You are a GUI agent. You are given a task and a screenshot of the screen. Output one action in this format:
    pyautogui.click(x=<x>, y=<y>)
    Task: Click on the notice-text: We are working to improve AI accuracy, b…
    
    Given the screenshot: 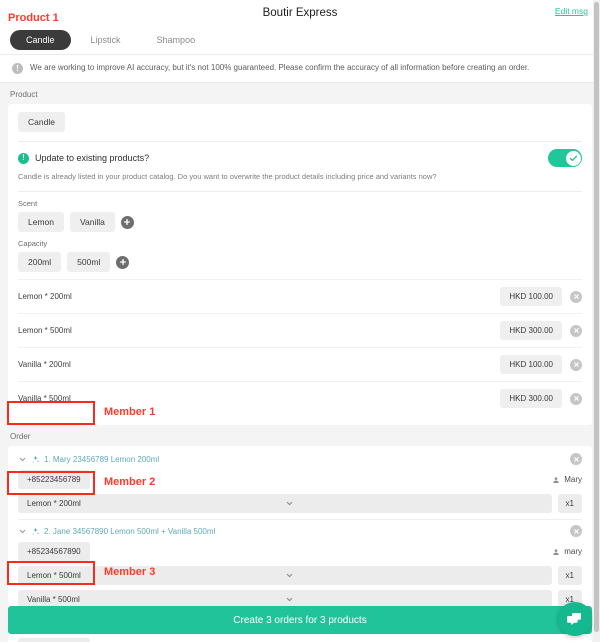 What is the action you would take?
    pyautogui.click(x=280, y=68)
    